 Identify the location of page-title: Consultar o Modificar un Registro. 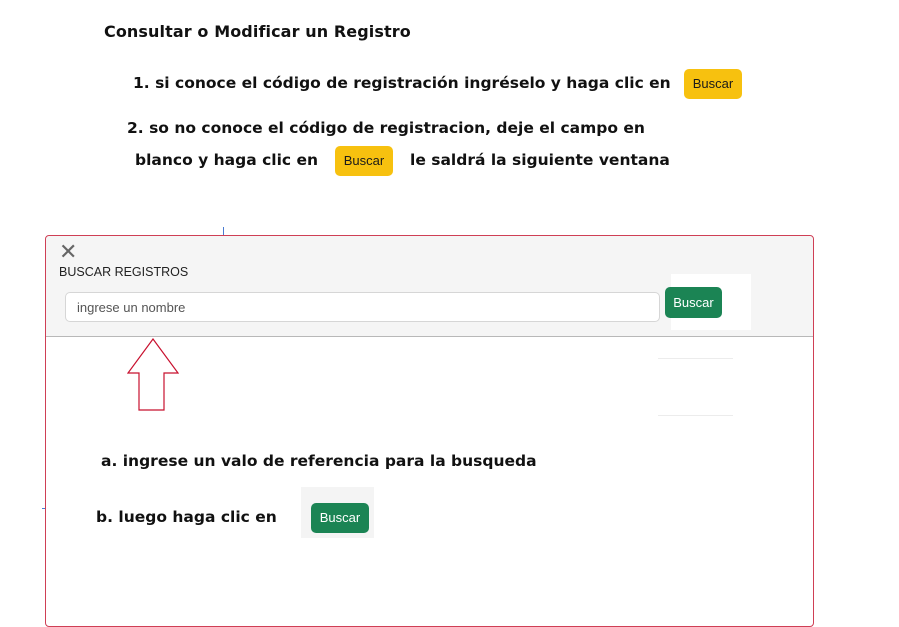
(257, 31).